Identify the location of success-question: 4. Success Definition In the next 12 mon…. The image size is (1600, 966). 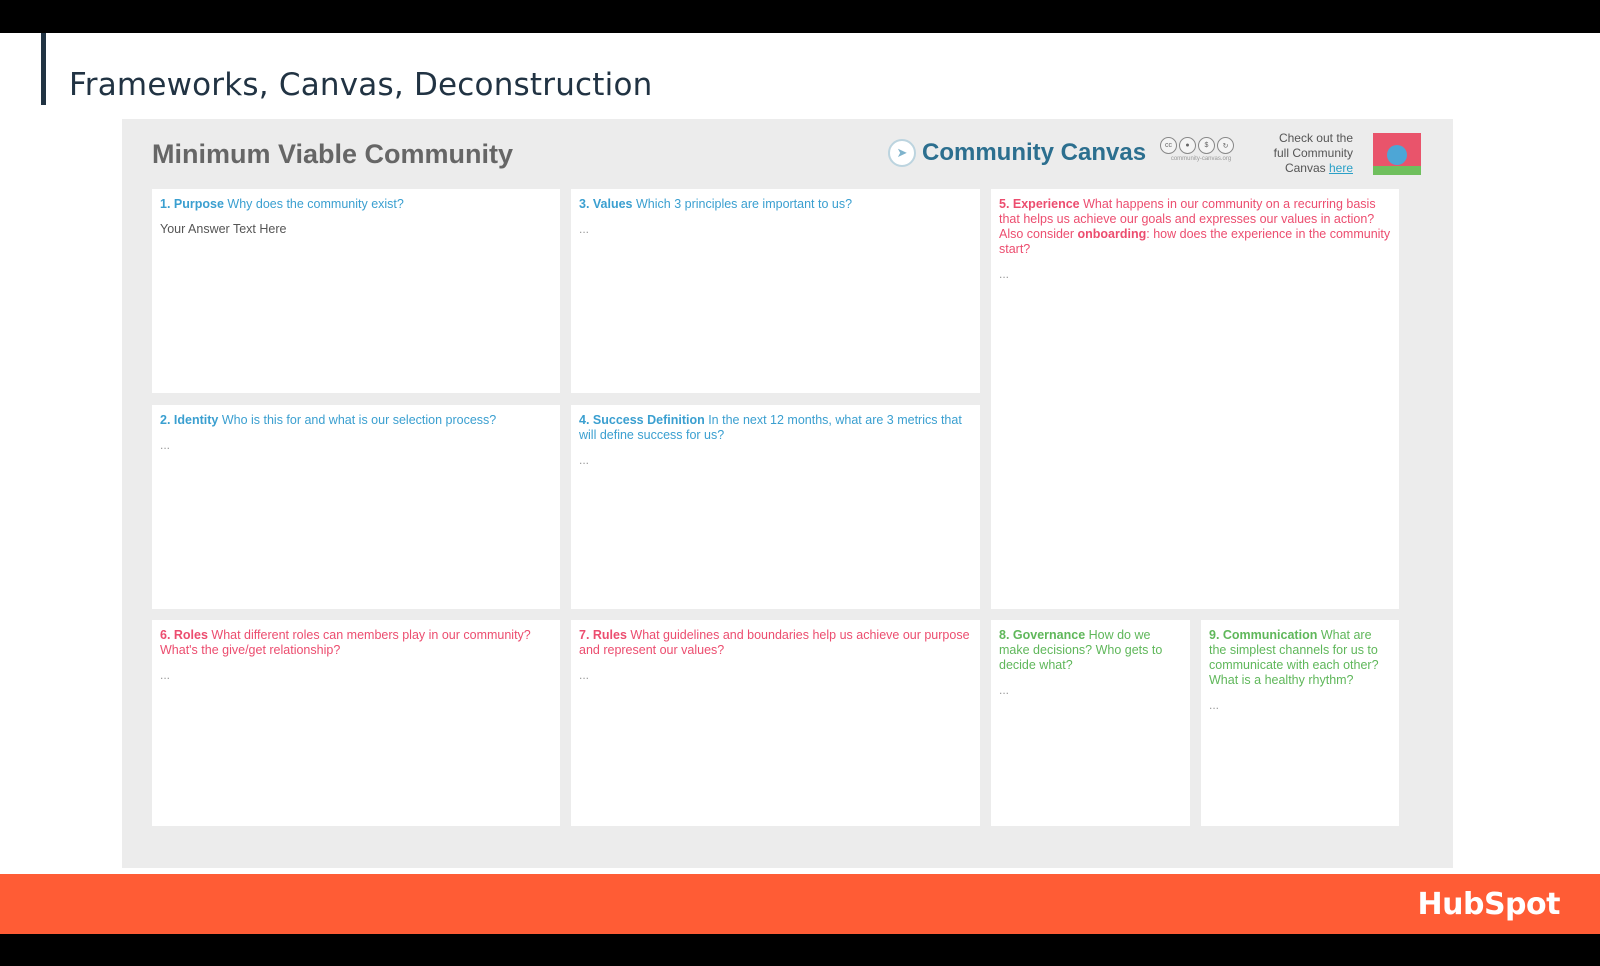
(770, 427).